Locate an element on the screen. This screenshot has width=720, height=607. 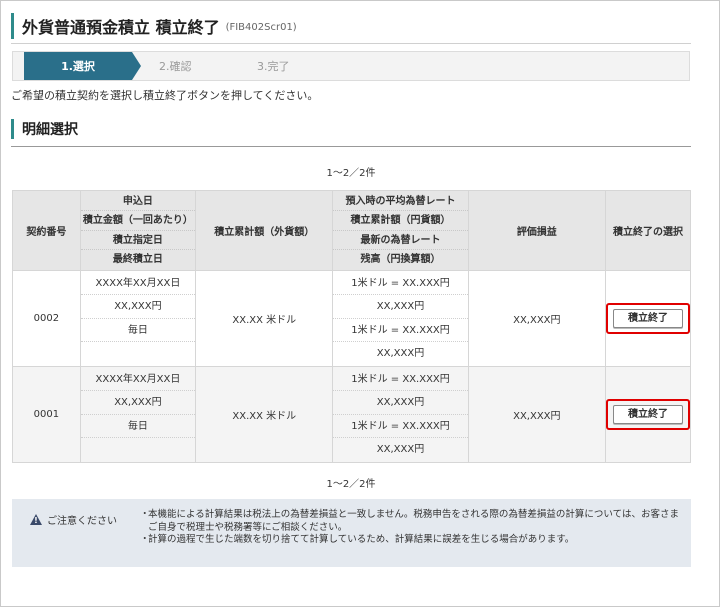
header-contract-no: 契約番号 is located at coordinates (46, 230).